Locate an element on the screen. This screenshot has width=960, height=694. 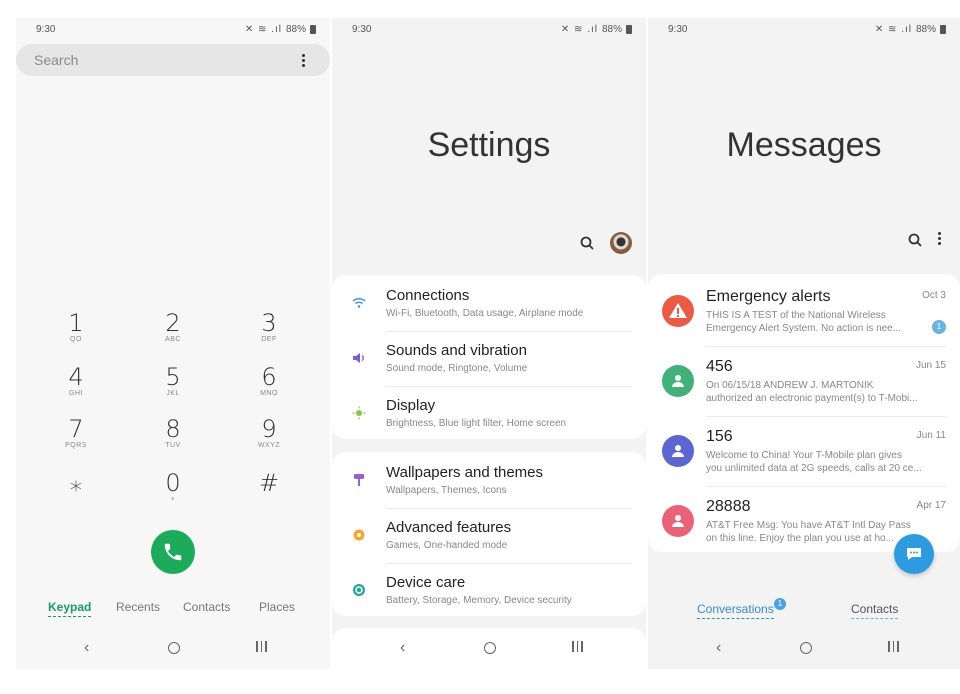
dial-key: # is located at coordinates (269, 483).